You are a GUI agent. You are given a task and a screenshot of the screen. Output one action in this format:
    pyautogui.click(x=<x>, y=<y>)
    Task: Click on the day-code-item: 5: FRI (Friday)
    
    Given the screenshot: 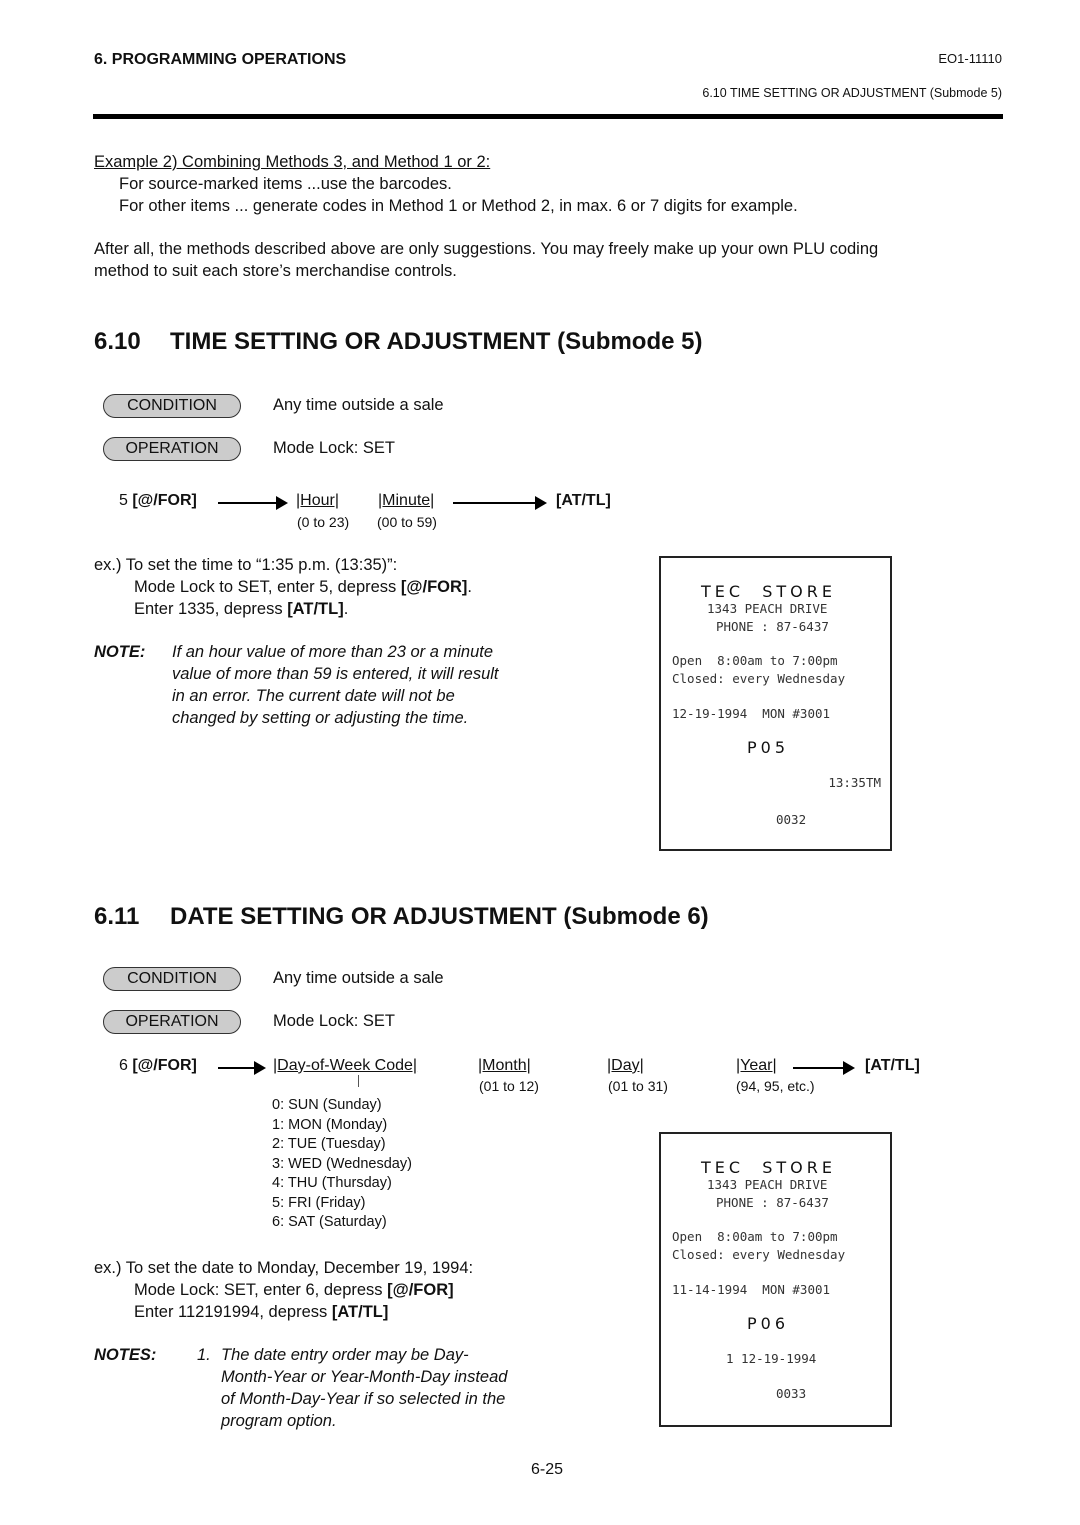 What is the action you would take?
    pyautogui.click(x=319, y=1202)
    